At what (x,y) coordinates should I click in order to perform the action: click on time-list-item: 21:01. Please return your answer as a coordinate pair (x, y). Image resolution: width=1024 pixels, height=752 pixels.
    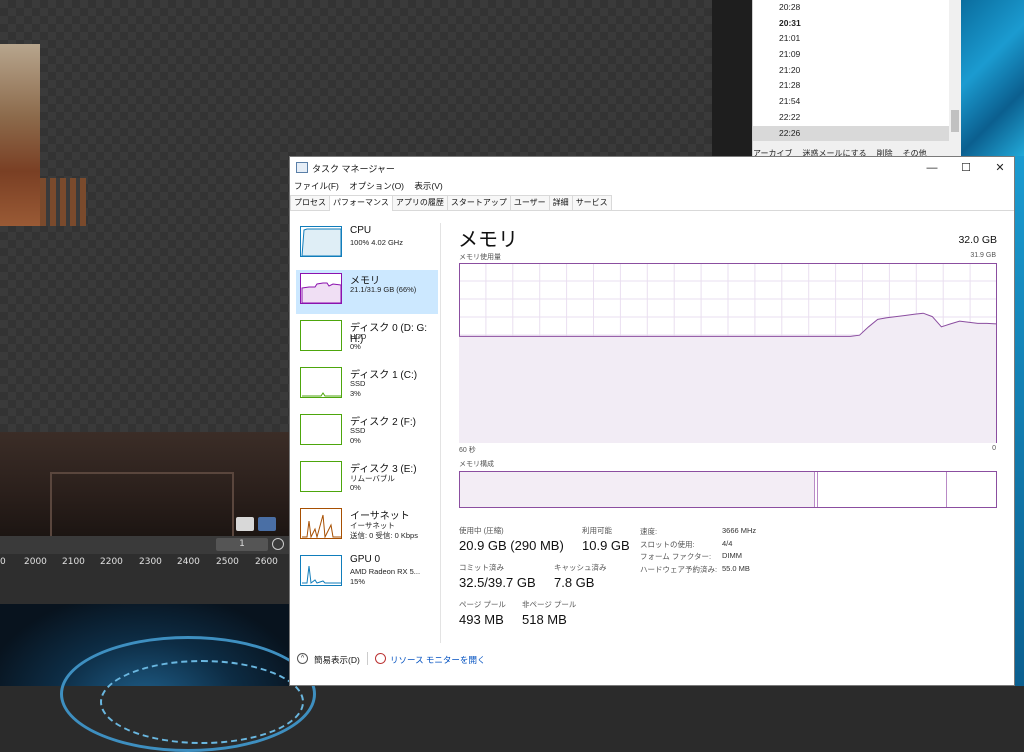
    Looking at the image, I should click on (851, 39).